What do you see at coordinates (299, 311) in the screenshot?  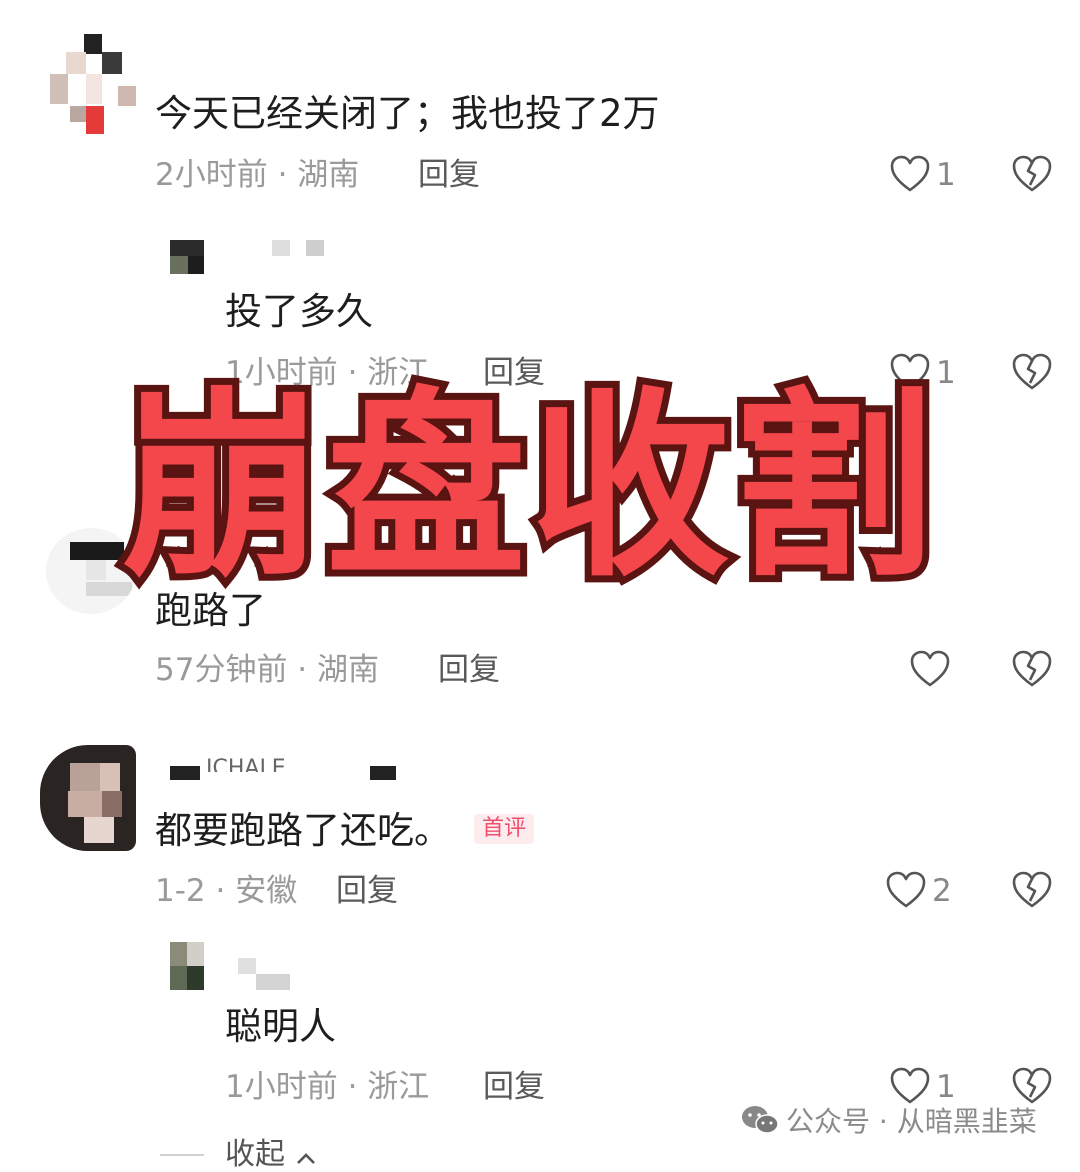 I see `reply-text: 投了多久` at bounding box center [299, 311].